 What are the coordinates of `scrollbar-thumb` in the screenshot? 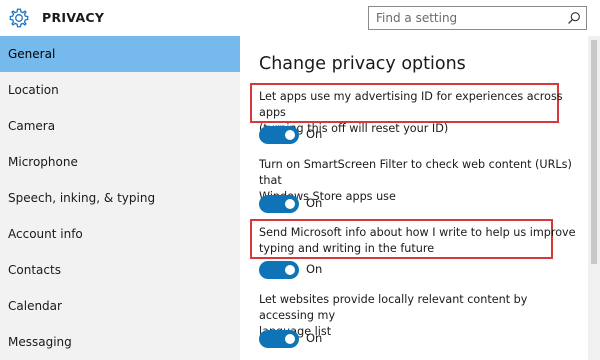 It's located at (594, 152).